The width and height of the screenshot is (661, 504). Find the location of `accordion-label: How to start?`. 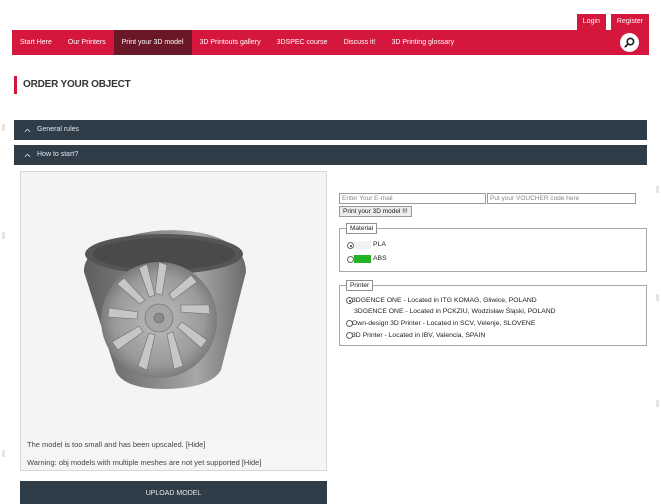

accordion-label: How to start? is located at coordinates (58, 154).